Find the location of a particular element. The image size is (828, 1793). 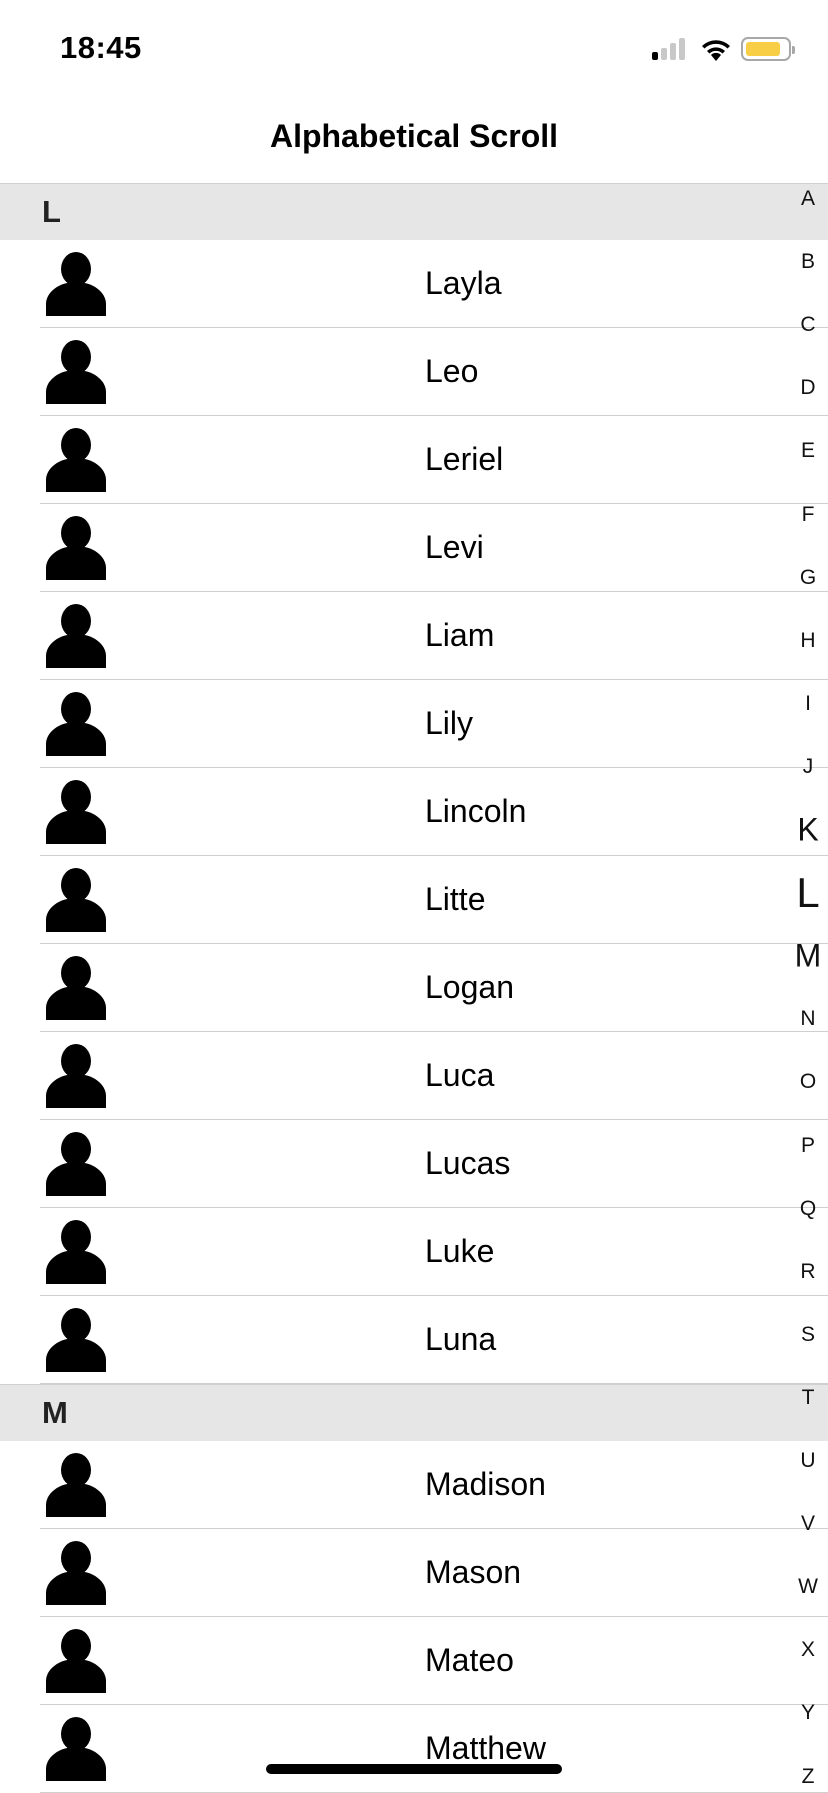

contact-name: Luca is located at coordinates (460, 1075).